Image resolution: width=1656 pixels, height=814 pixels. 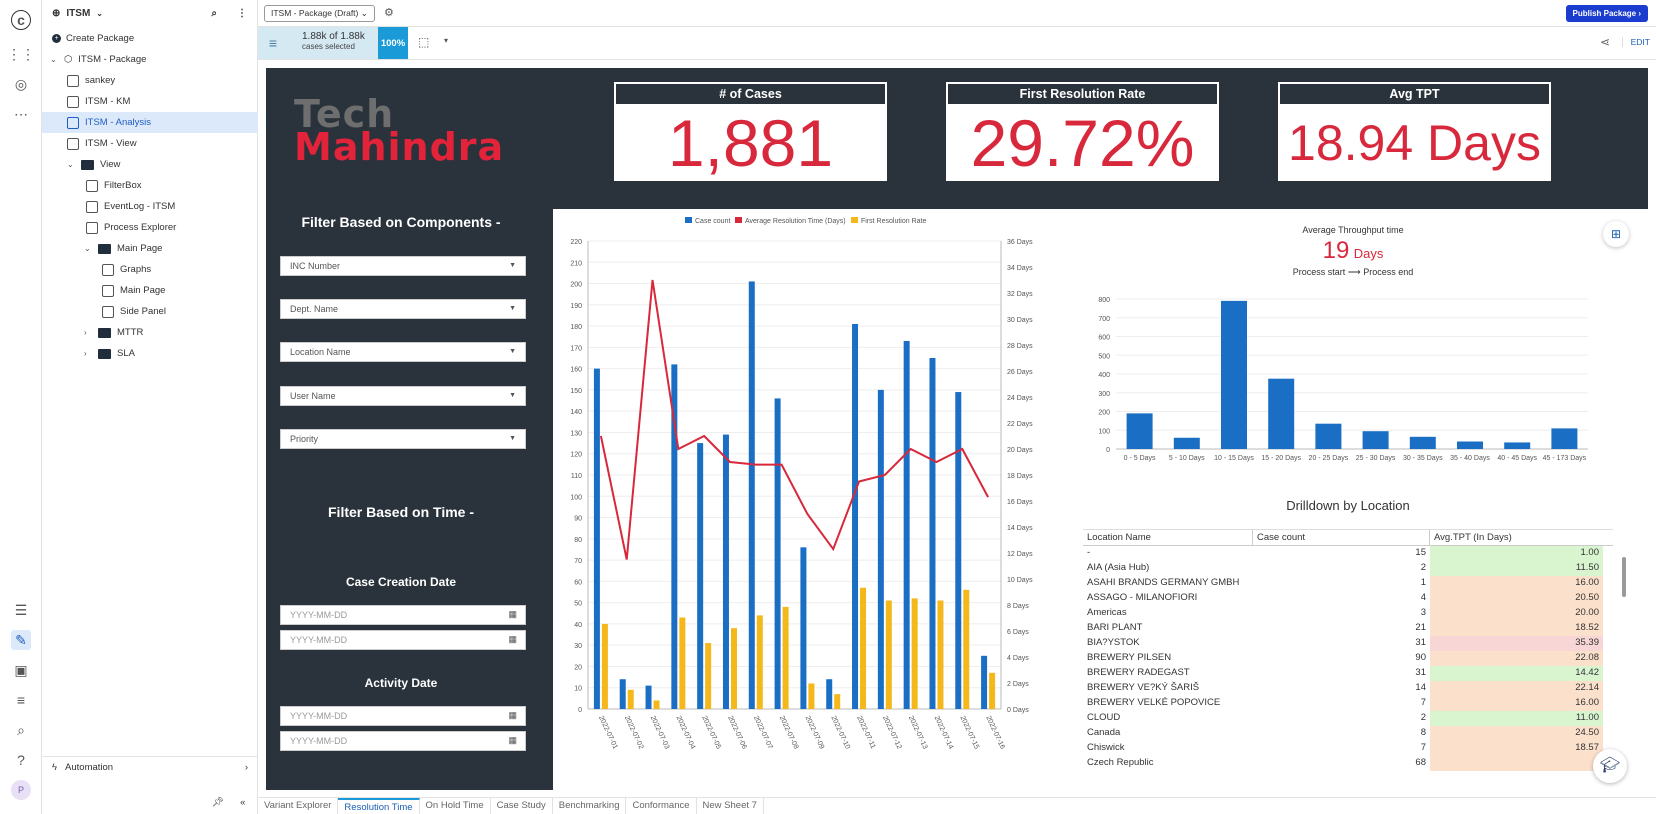 I want to click on cell-case-count: 7, so click(x=1423, y=702).